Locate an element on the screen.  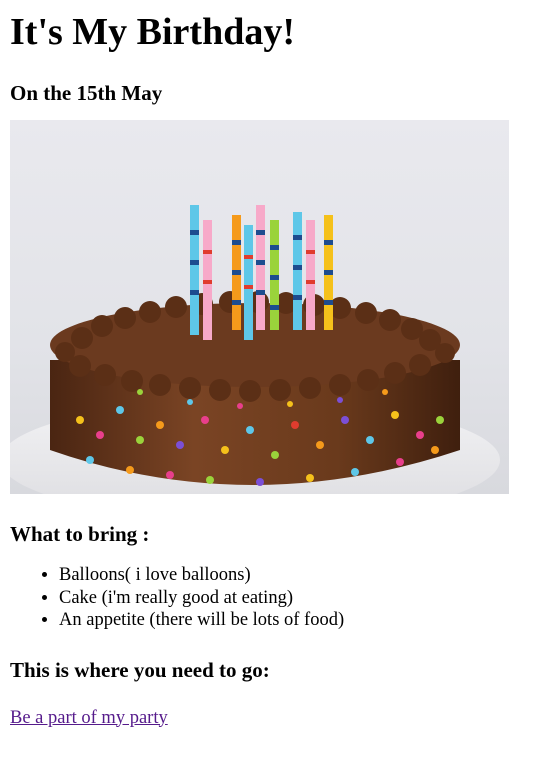
list-item: An appetite (there will be lots of food) is located at coordinates (296, 620).